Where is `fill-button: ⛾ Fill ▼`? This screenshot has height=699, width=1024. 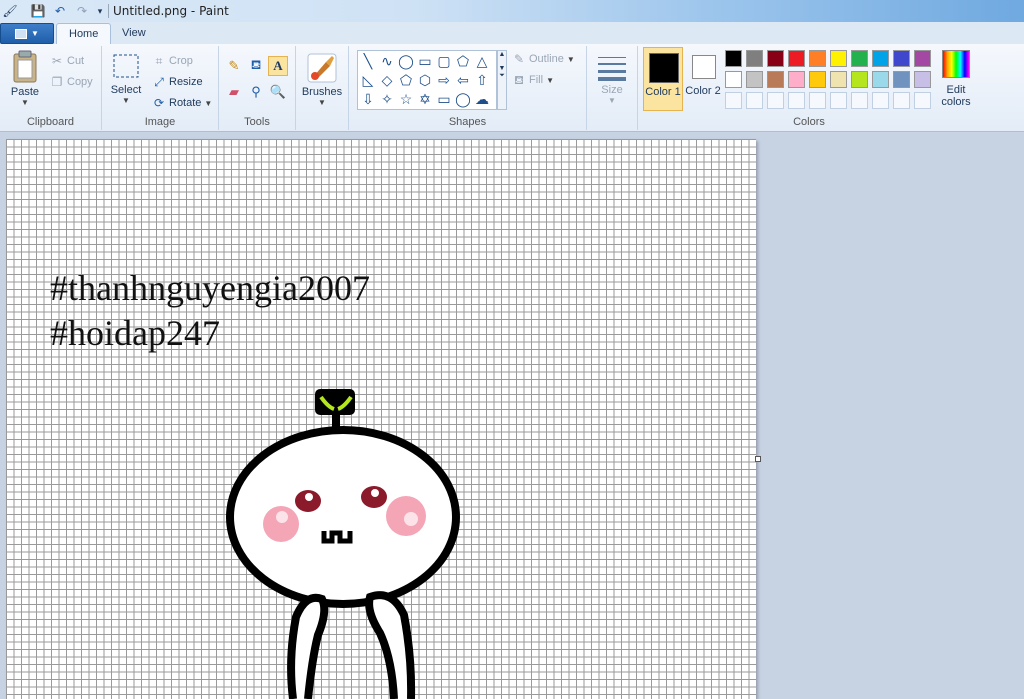 fill-button: ⛾ Fill ▼ is located at coordinates (533, 80).